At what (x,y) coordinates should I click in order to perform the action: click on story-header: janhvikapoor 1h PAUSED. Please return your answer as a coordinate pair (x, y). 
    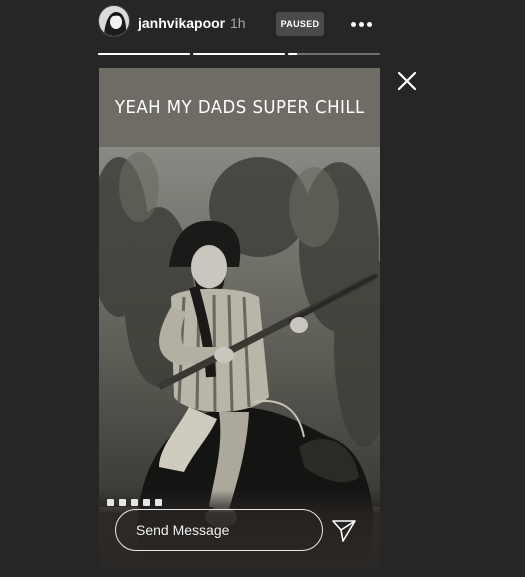
    Looking at the image, I should click on (239, 23).